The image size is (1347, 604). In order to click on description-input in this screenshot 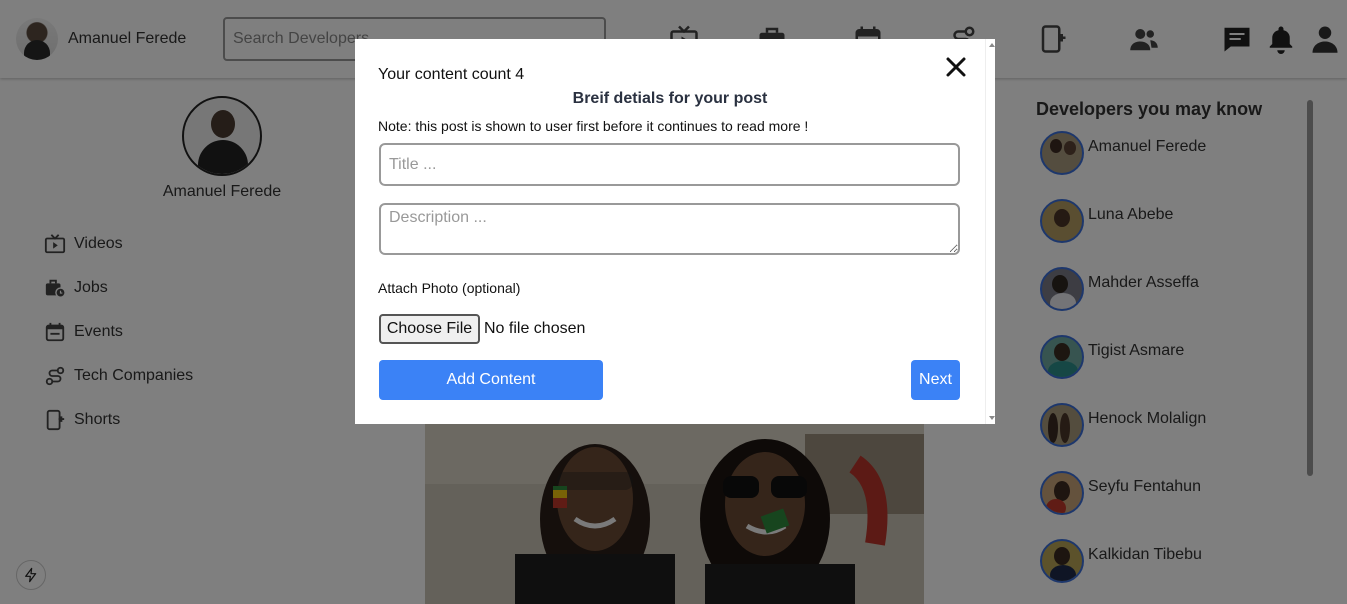, I will do `click(669, 229)`.